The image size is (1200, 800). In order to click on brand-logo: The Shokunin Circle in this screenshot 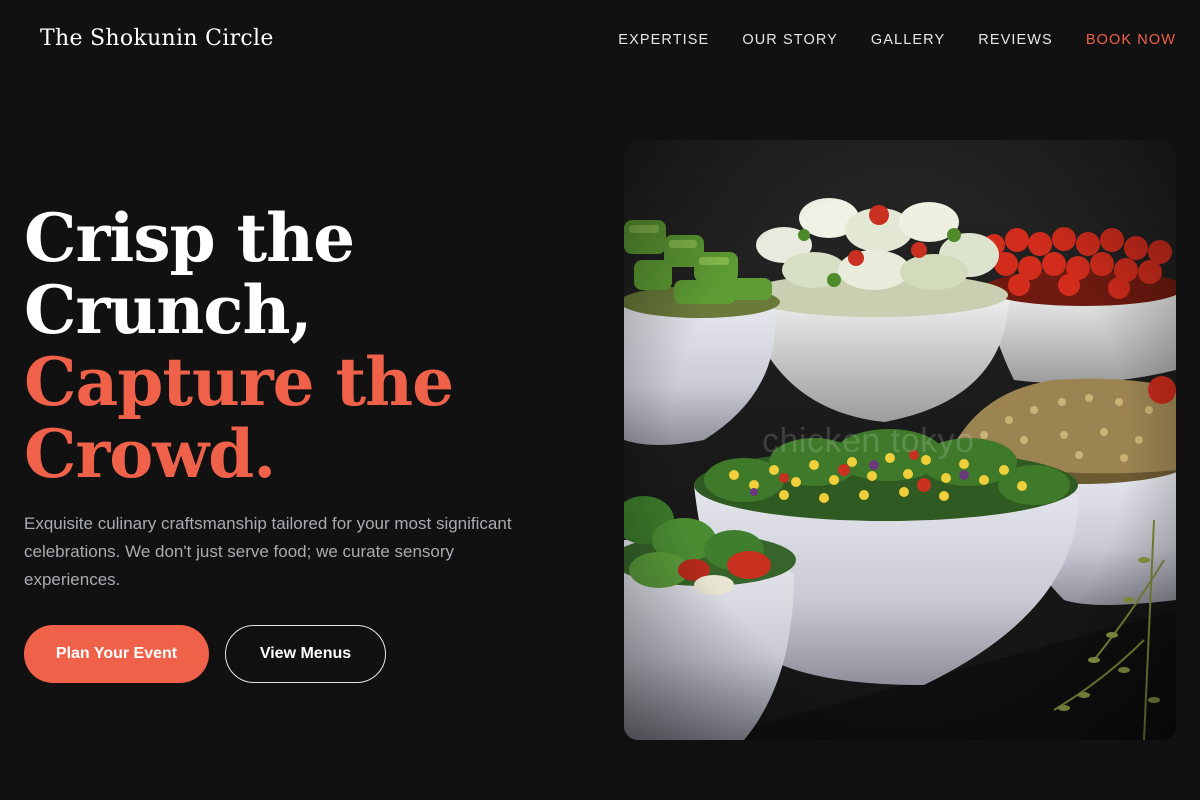, I will do `click(157, 38)`.